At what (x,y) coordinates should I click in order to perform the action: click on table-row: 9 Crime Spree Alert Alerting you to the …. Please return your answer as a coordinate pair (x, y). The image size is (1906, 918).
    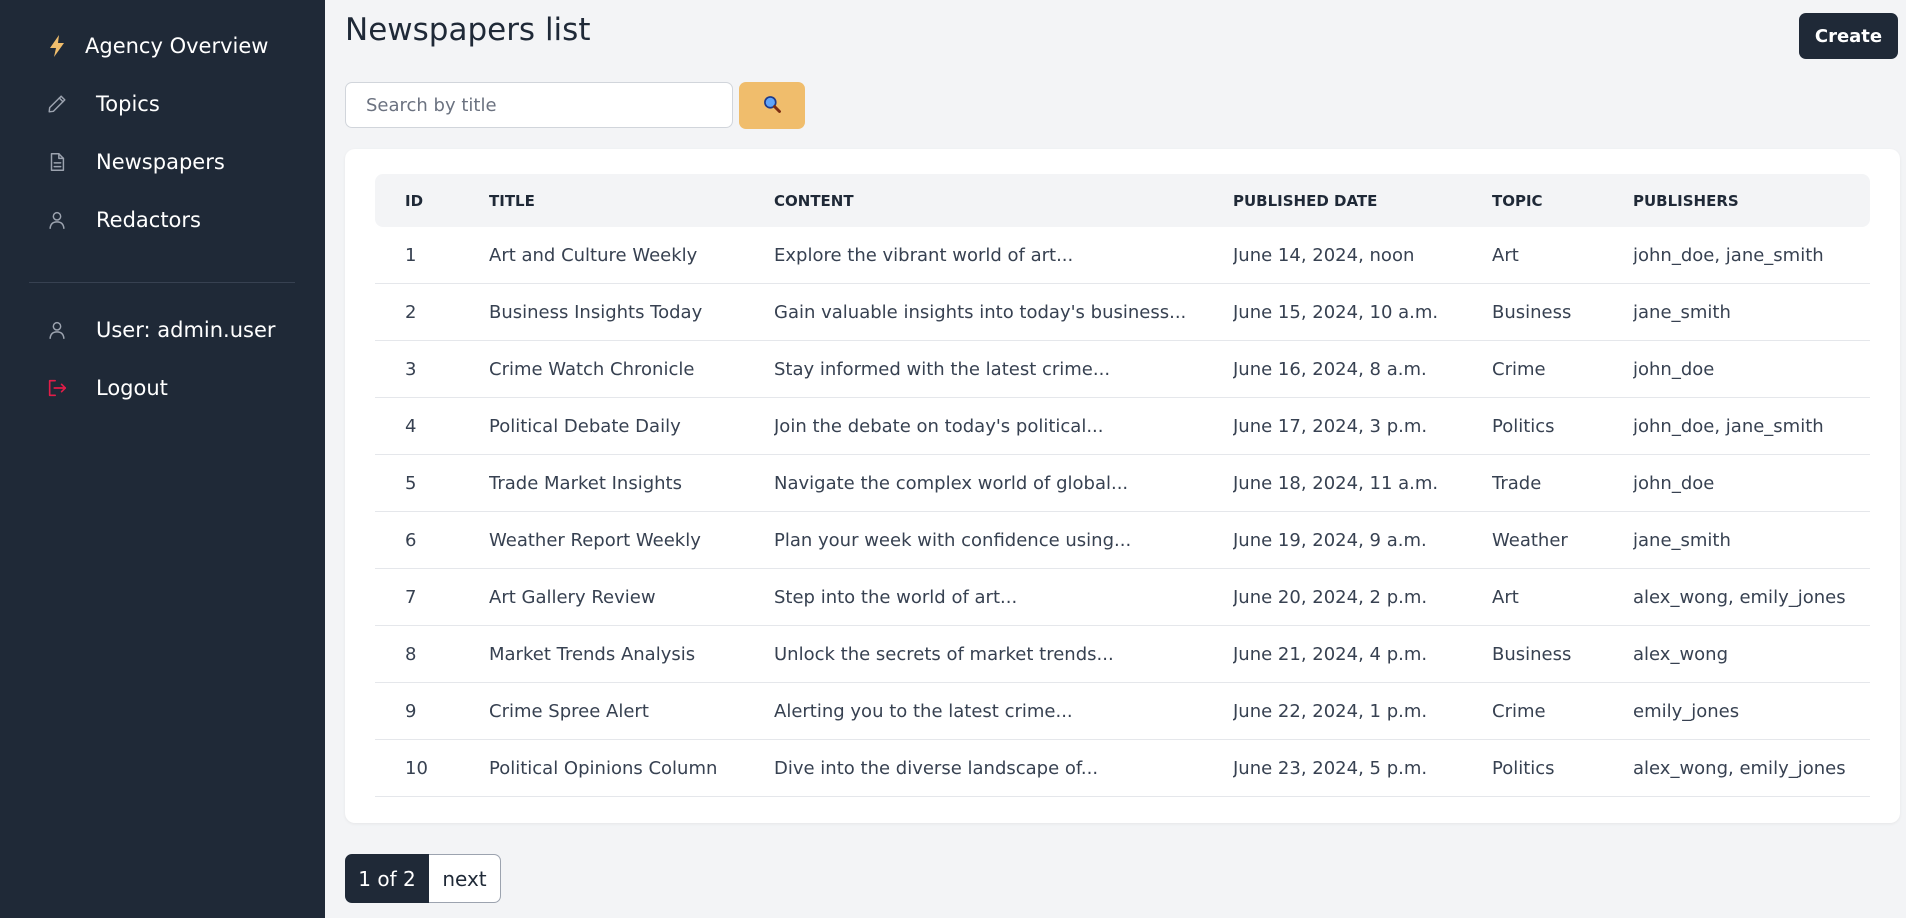
    Looking at the image, I should click on (1122, 711).